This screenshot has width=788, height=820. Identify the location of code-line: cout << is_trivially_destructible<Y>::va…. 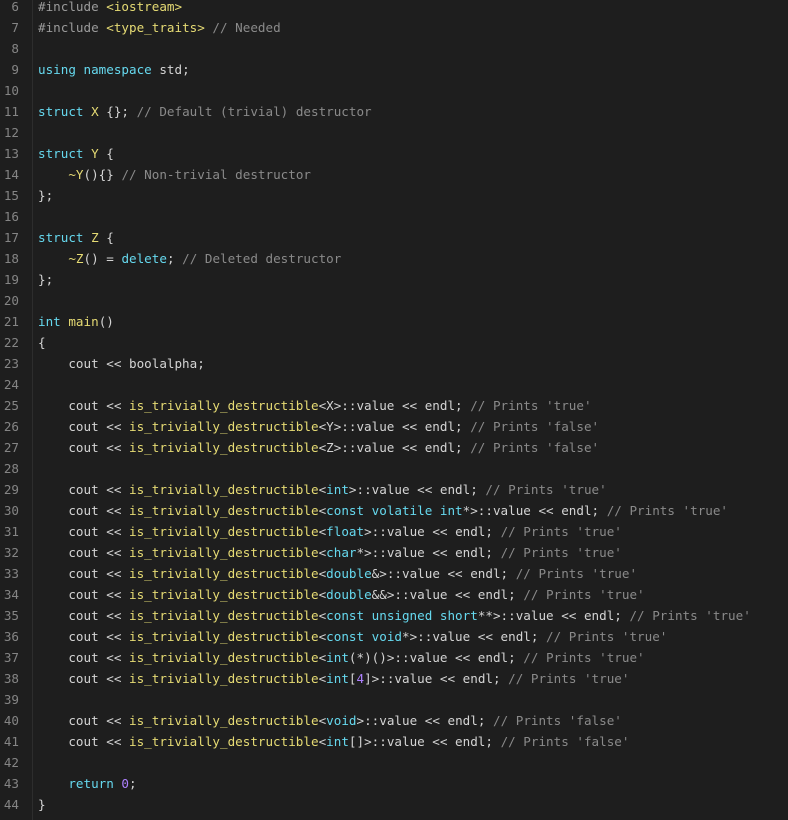
(318, 426).